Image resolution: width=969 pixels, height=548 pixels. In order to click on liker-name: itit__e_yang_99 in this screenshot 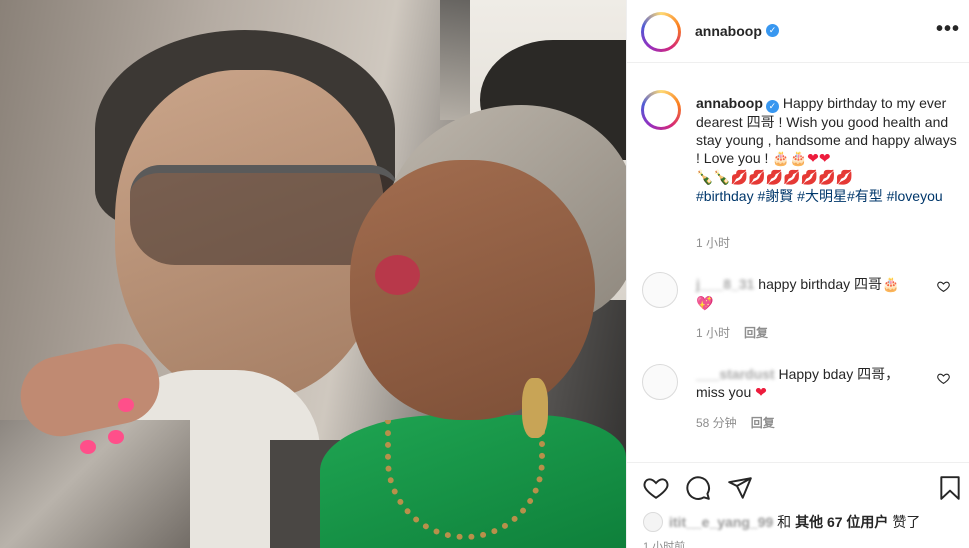, I will do `click(721, 522)`.